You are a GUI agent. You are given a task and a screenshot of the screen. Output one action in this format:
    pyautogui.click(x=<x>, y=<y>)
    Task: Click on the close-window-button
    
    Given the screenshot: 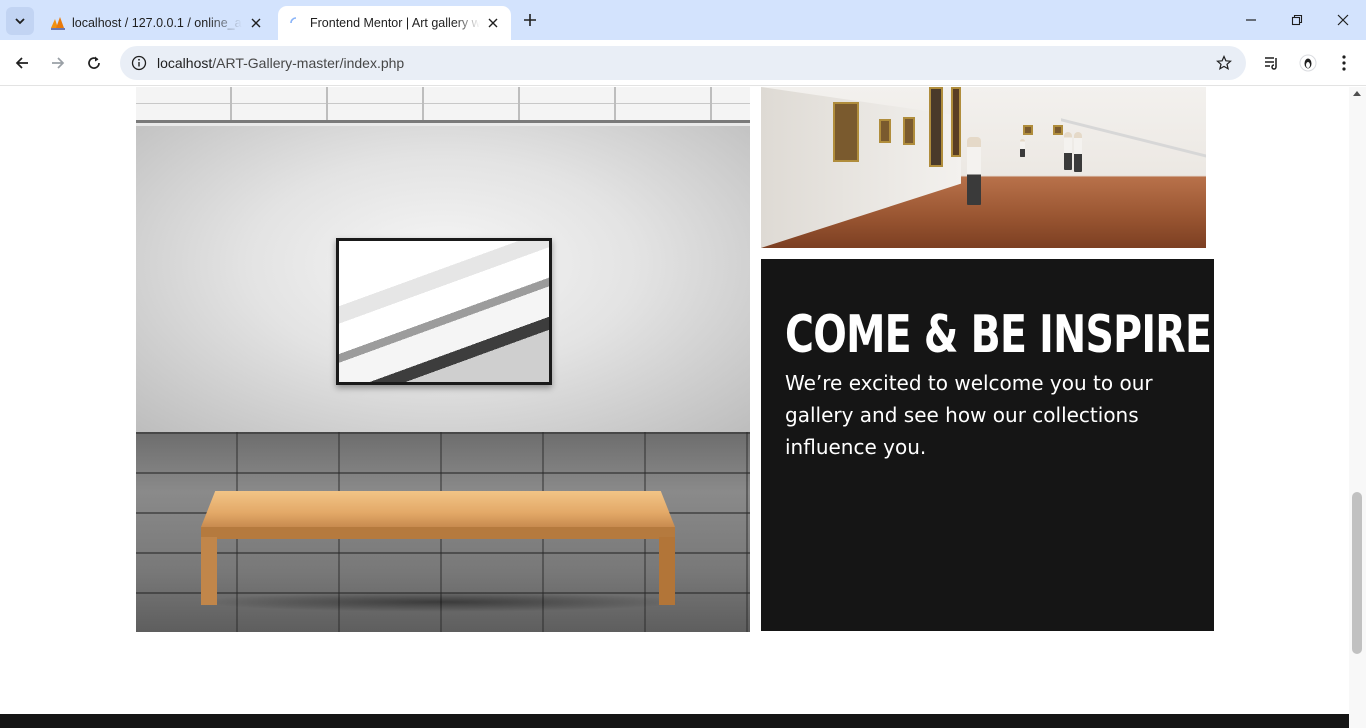 What is the action you would take?
    pyautogui.click(x=1343, y=20)
    